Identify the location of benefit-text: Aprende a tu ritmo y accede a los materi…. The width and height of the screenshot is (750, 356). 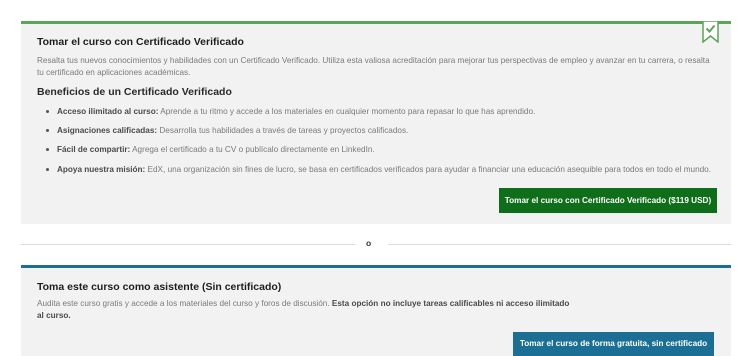
(347, 111).